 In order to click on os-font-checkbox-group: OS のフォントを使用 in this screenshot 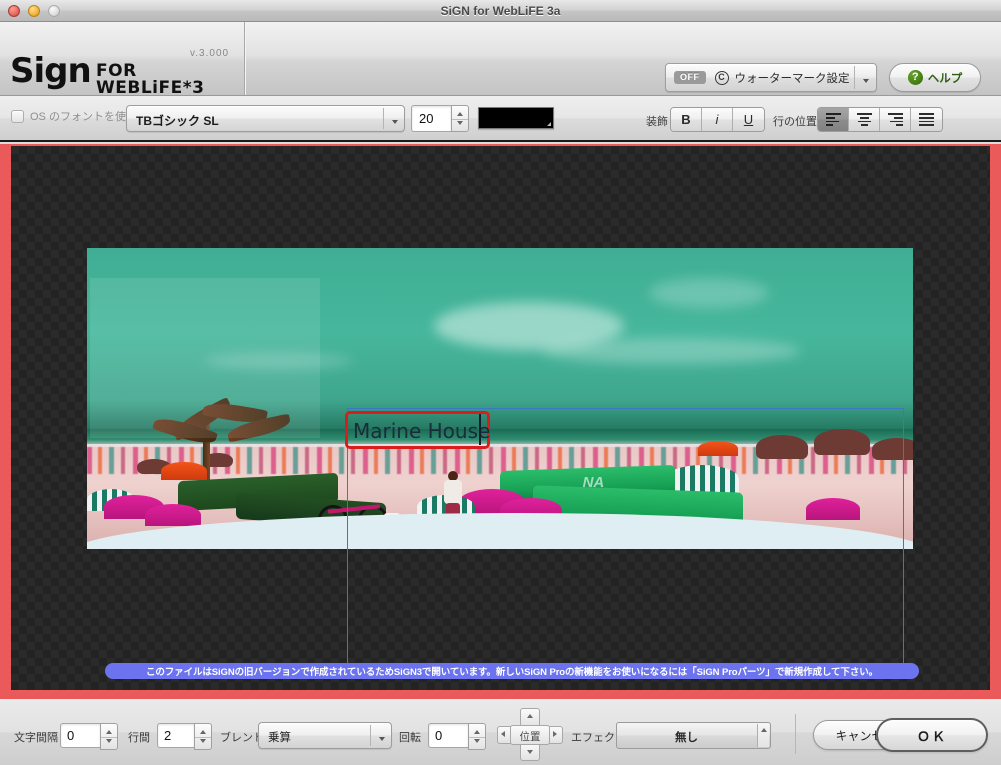, I will do `click(74, 116)`.